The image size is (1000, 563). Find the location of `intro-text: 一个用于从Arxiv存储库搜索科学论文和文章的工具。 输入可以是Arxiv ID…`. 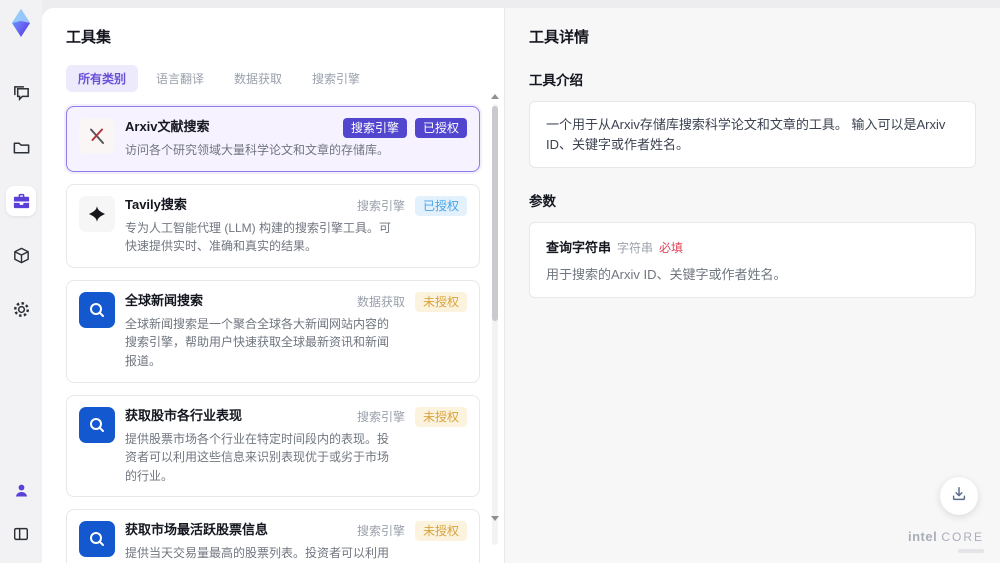

intro-text: 一个用于从Arxiv存储库搜索科学论文和文章的工具。 输入可以是Arxiv ID… is located at coordinates (752, 134).